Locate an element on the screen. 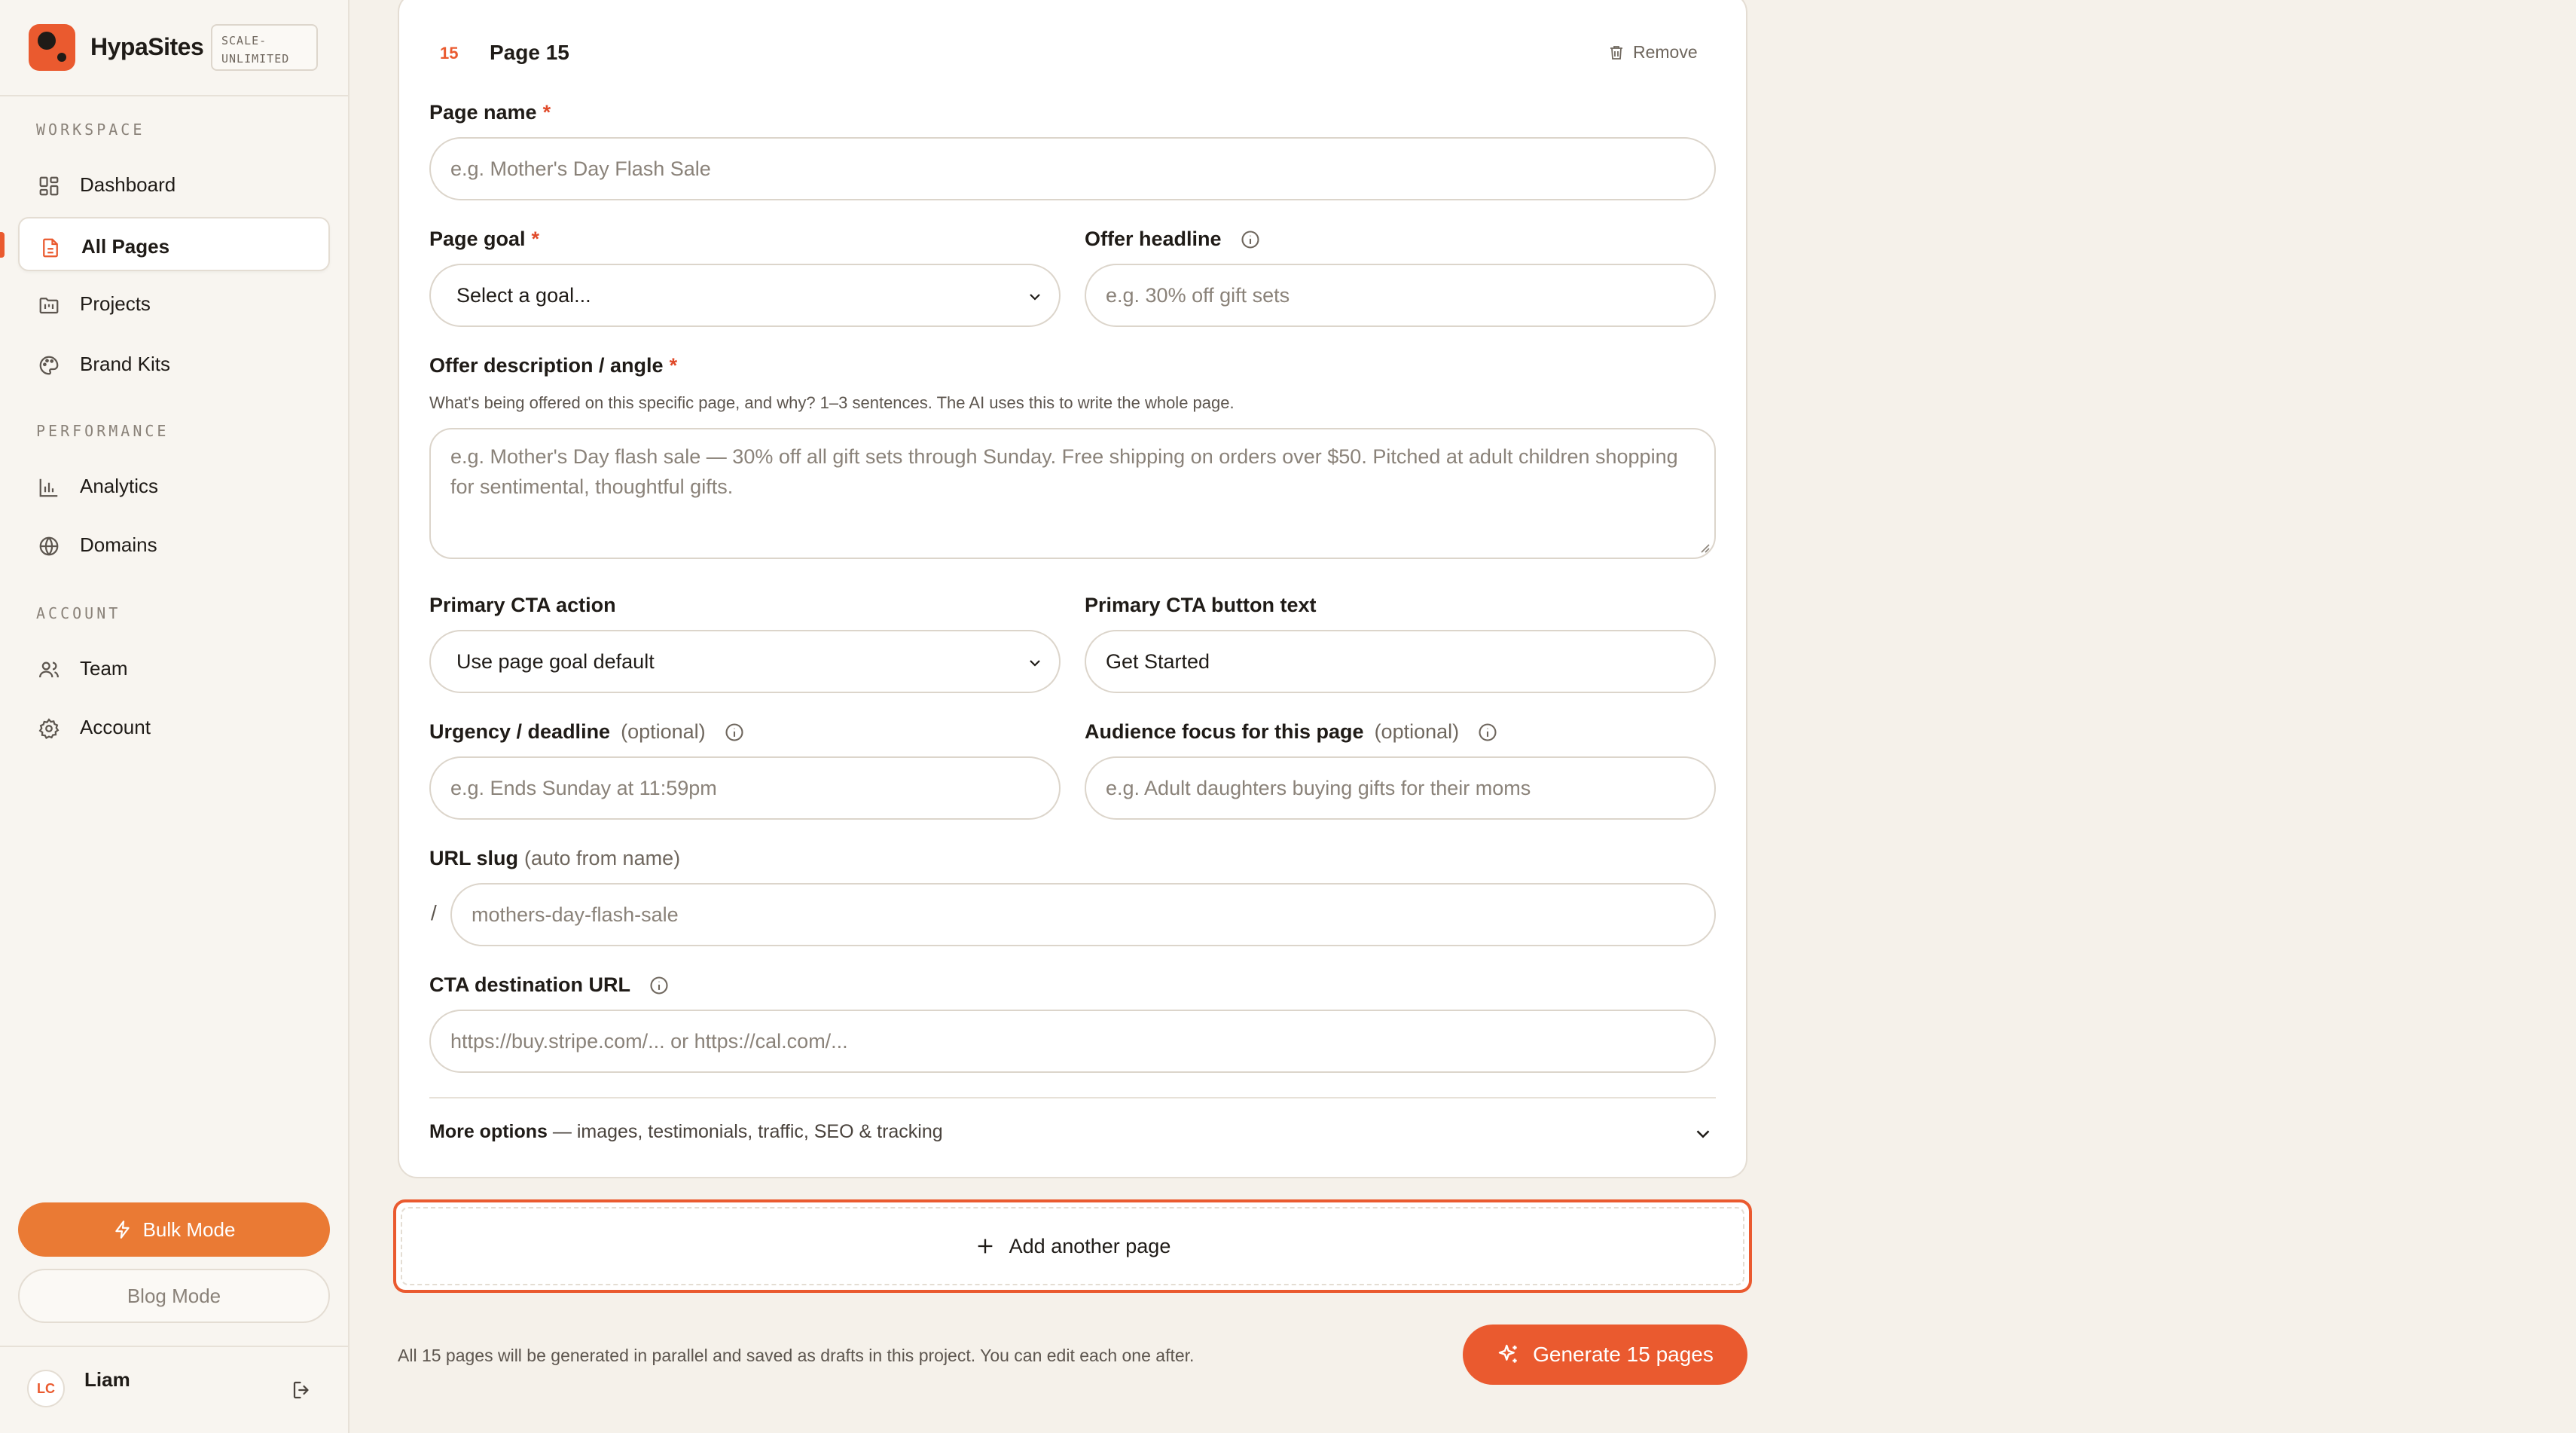  cta-text-input: Get Started is located at coordinates (1401, 661).